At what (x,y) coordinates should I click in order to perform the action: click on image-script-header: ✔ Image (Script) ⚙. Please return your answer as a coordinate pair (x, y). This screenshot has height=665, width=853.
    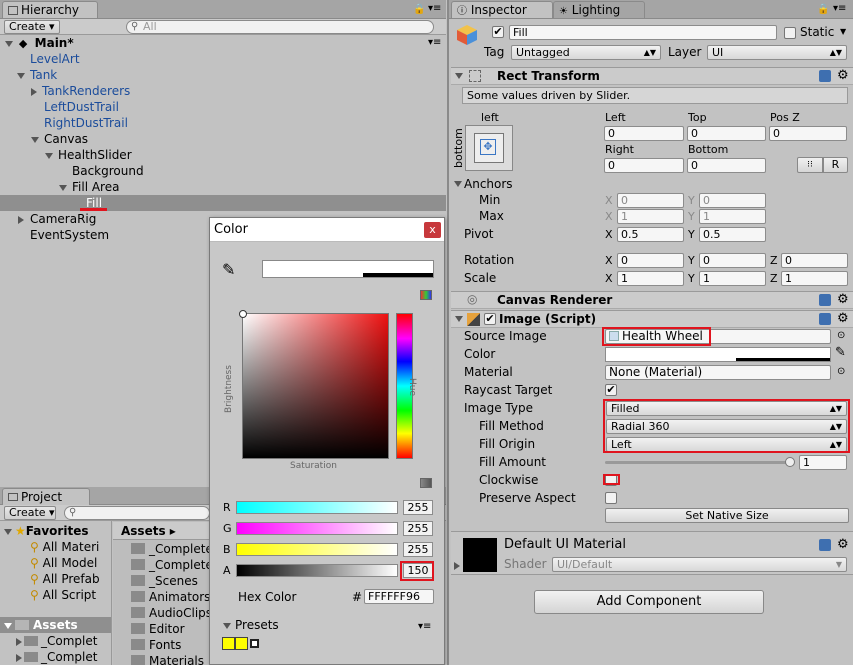
    Looking at the image, I should click on (652, 319).